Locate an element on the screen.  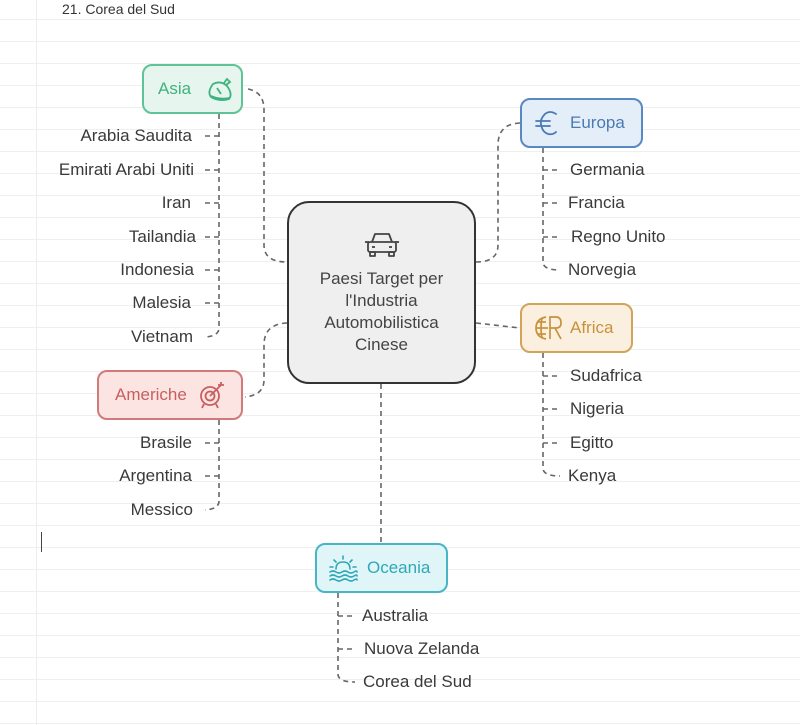
branch-node-asia: Asia is located at coordinates (192, 89).